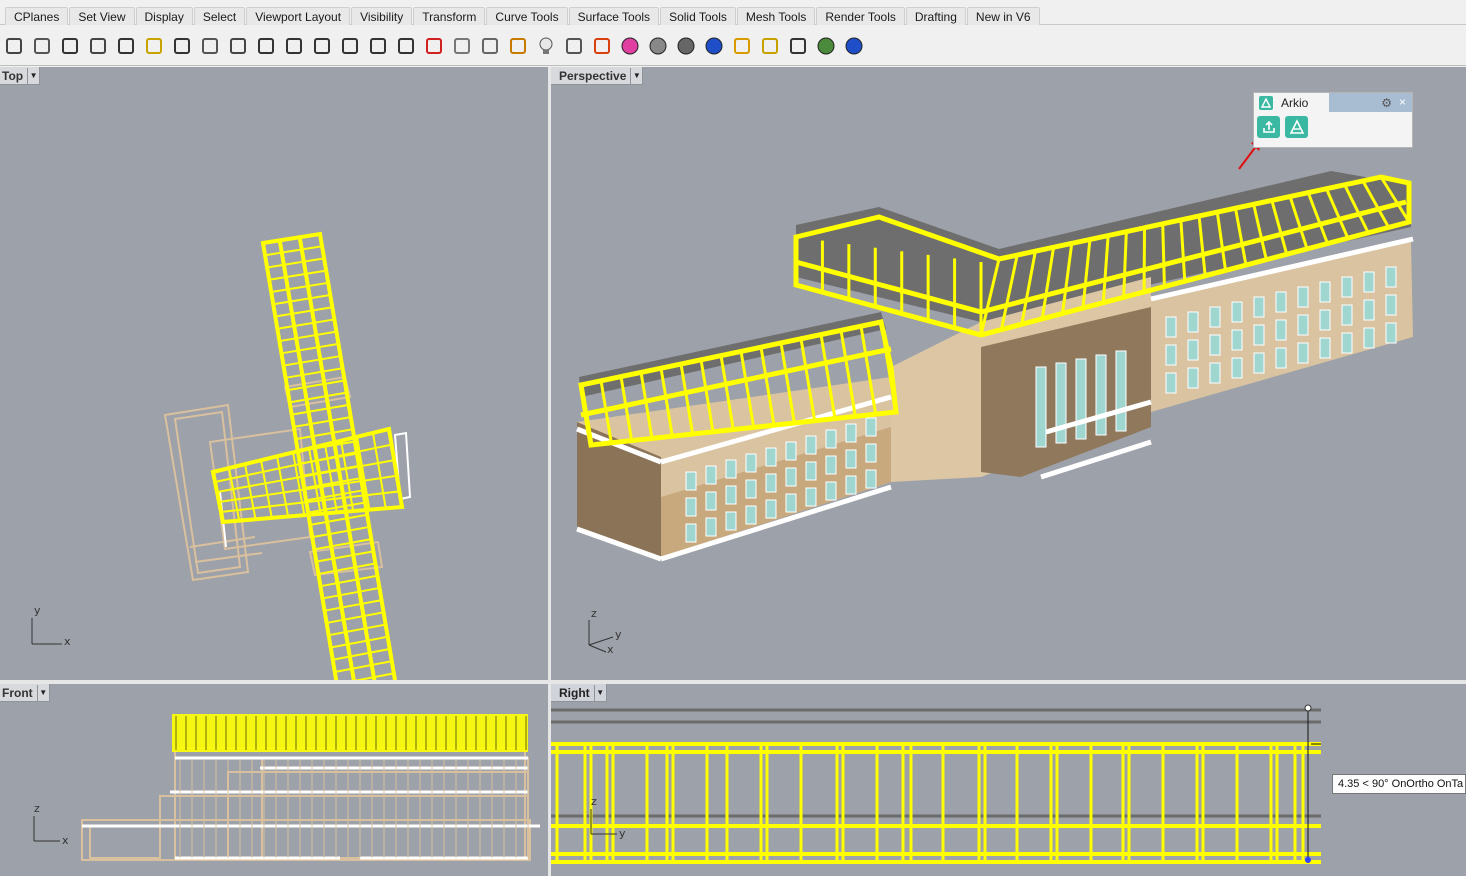  What do you see at coordinates (238, 46) in the screenshot?
I see `rotate-view-icon` at bounding box center [238, 46].